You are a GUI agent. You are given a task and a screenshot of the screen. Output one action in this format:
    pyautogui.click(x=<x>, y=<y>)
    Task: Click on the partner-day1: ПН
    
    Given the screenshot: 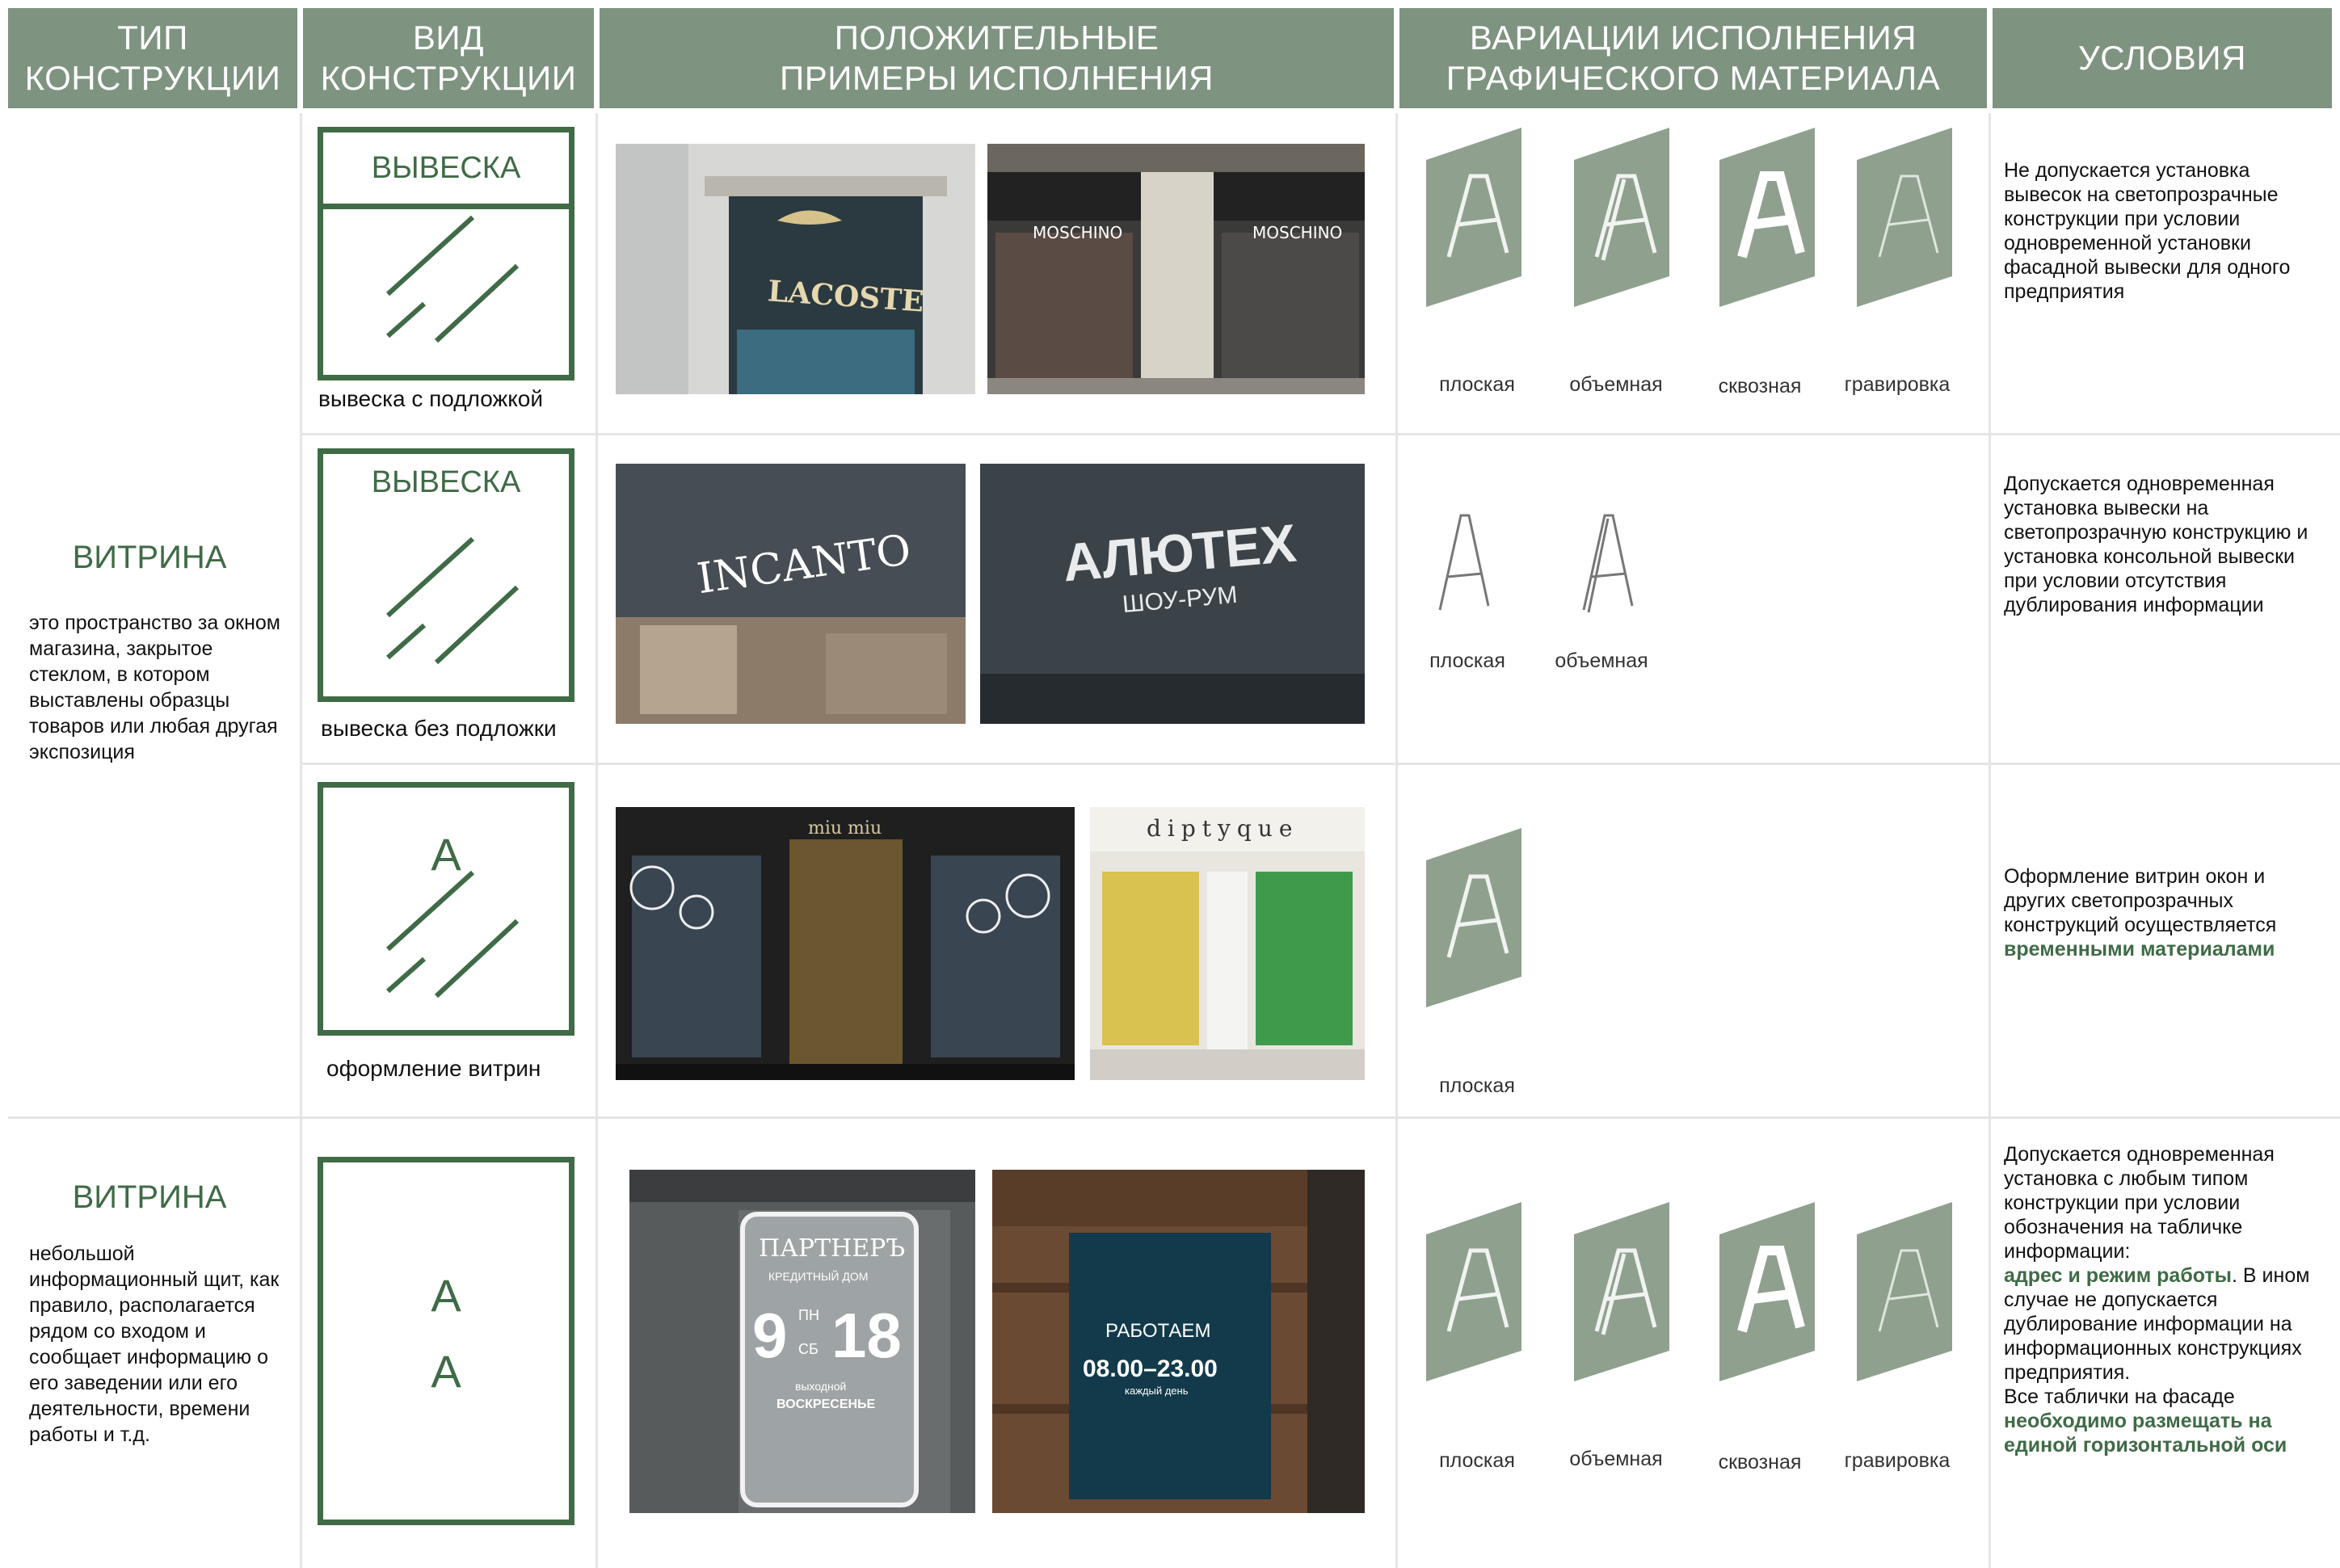 What is the action you would take?
    pyautogui.click(x=809, y=1315)
    